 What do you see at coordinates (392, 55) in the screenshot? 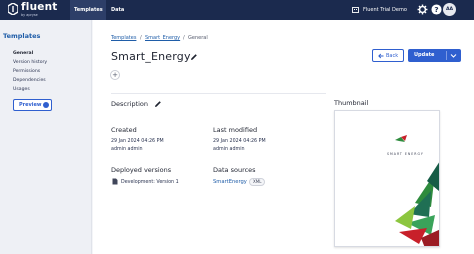
I see `back-button-label: Back` at bounding box center [392, 55].